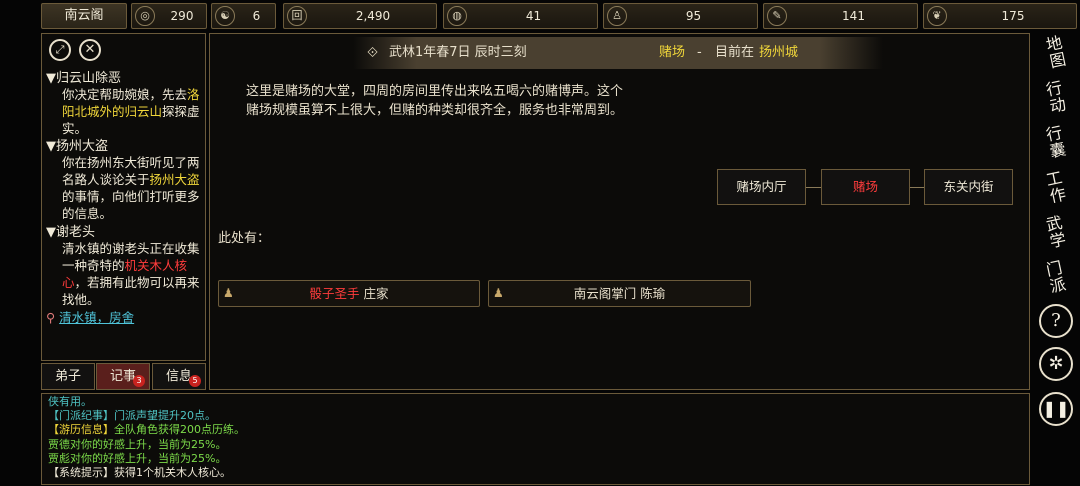 The height and width of the screenshot is (486, 1080). What do you see at coordinates (244, 238) in the screenshot?
I see `here-label: 此处有：` at bounding box center [244, 238].